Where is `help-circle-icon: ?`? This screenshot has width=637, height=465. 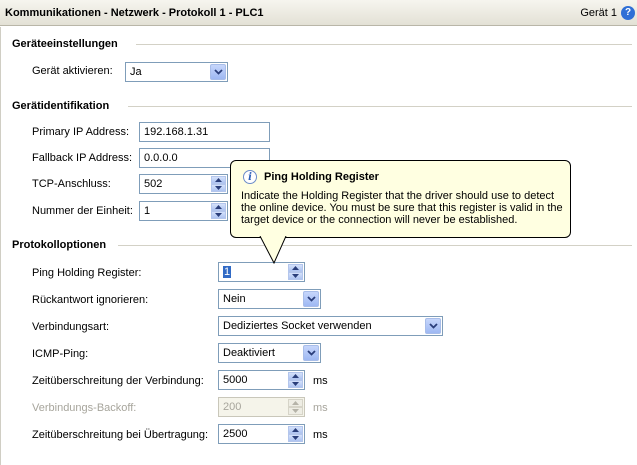 help-circle-icon: ? is located at coordinates (628, 13).